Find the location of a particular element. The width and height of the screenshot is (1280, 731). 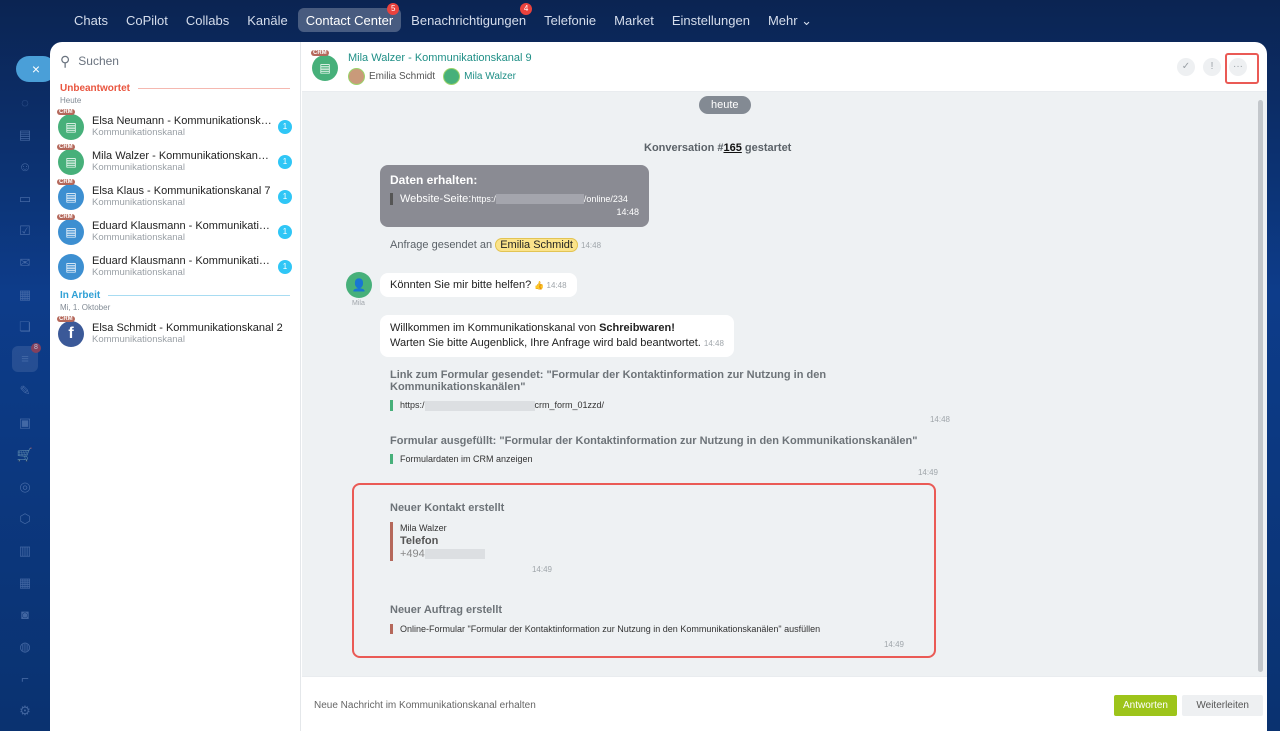

member-name: Mila Walzer is located at coordinates (490, 76).